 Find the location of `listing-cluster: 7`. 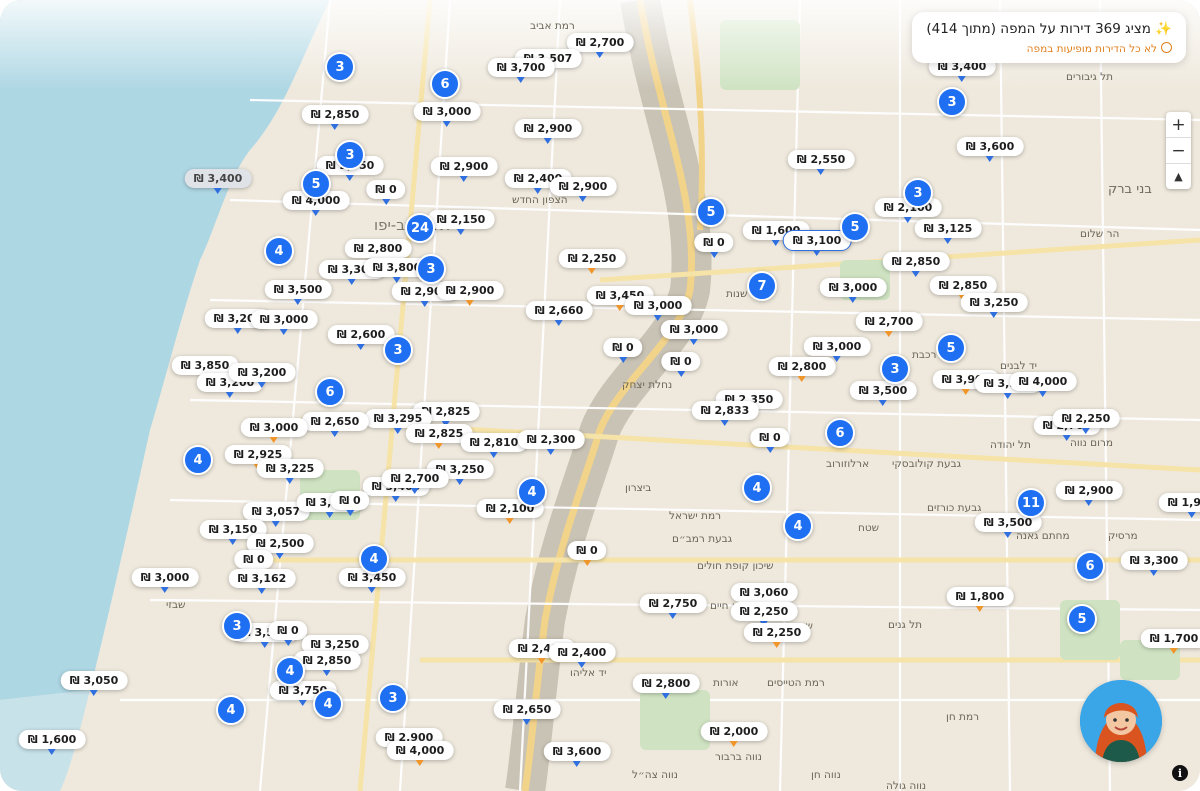

listing-cluster: 7 is located at coordinates (762, 286).